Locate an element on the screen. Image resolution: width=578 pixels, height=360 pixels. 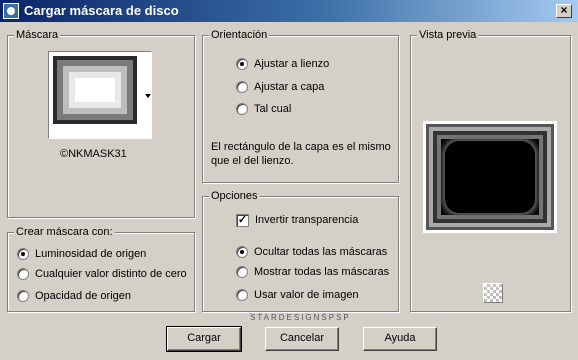
radio-label: Ajustar a capa is located at coordinates (289, 87).